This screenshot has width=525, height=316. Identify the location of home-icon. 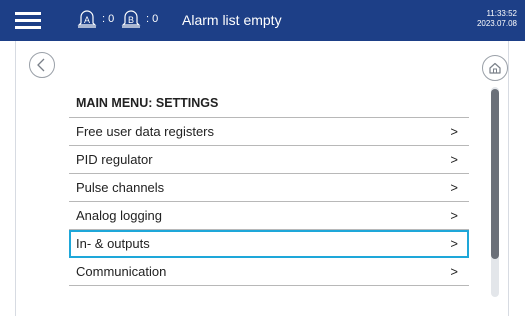
(495, 68).